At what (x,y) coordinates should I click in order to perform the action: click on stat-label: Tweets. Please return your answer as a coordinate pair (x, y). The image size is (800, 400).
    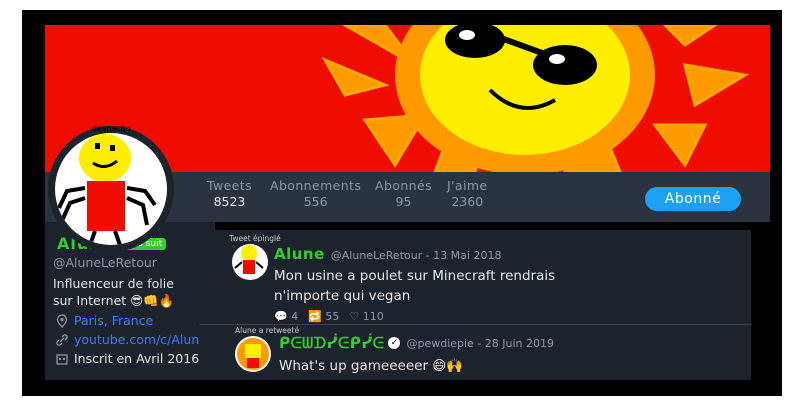
    Looking at the image, I should click on (229, 185).